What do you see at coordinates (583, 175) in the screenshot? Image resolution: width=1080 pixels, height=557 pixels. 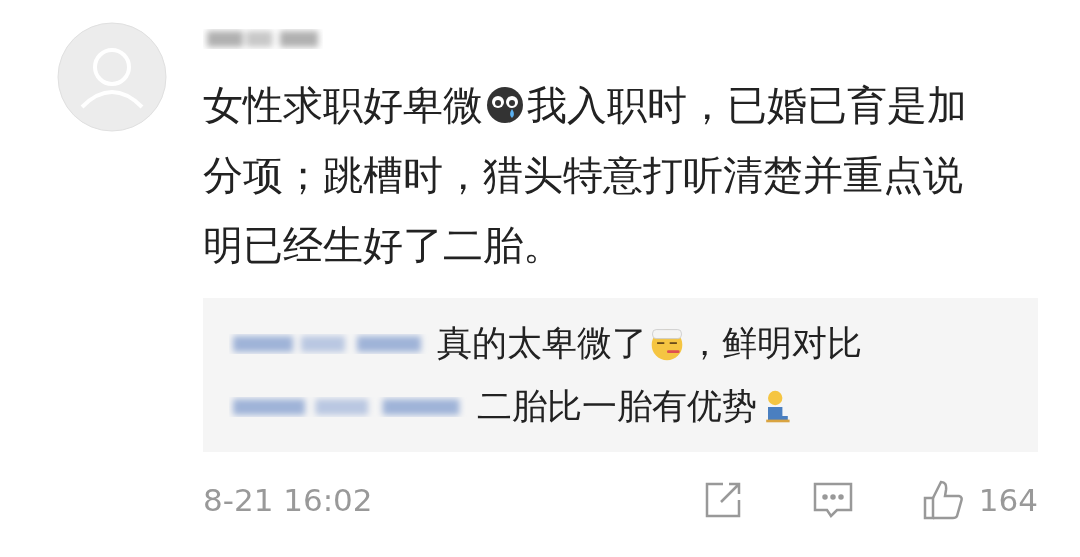 I see `comment-text: 分项；跳槽时，猎头特意打听清楚并重点说` at bounding box center [583, 175].